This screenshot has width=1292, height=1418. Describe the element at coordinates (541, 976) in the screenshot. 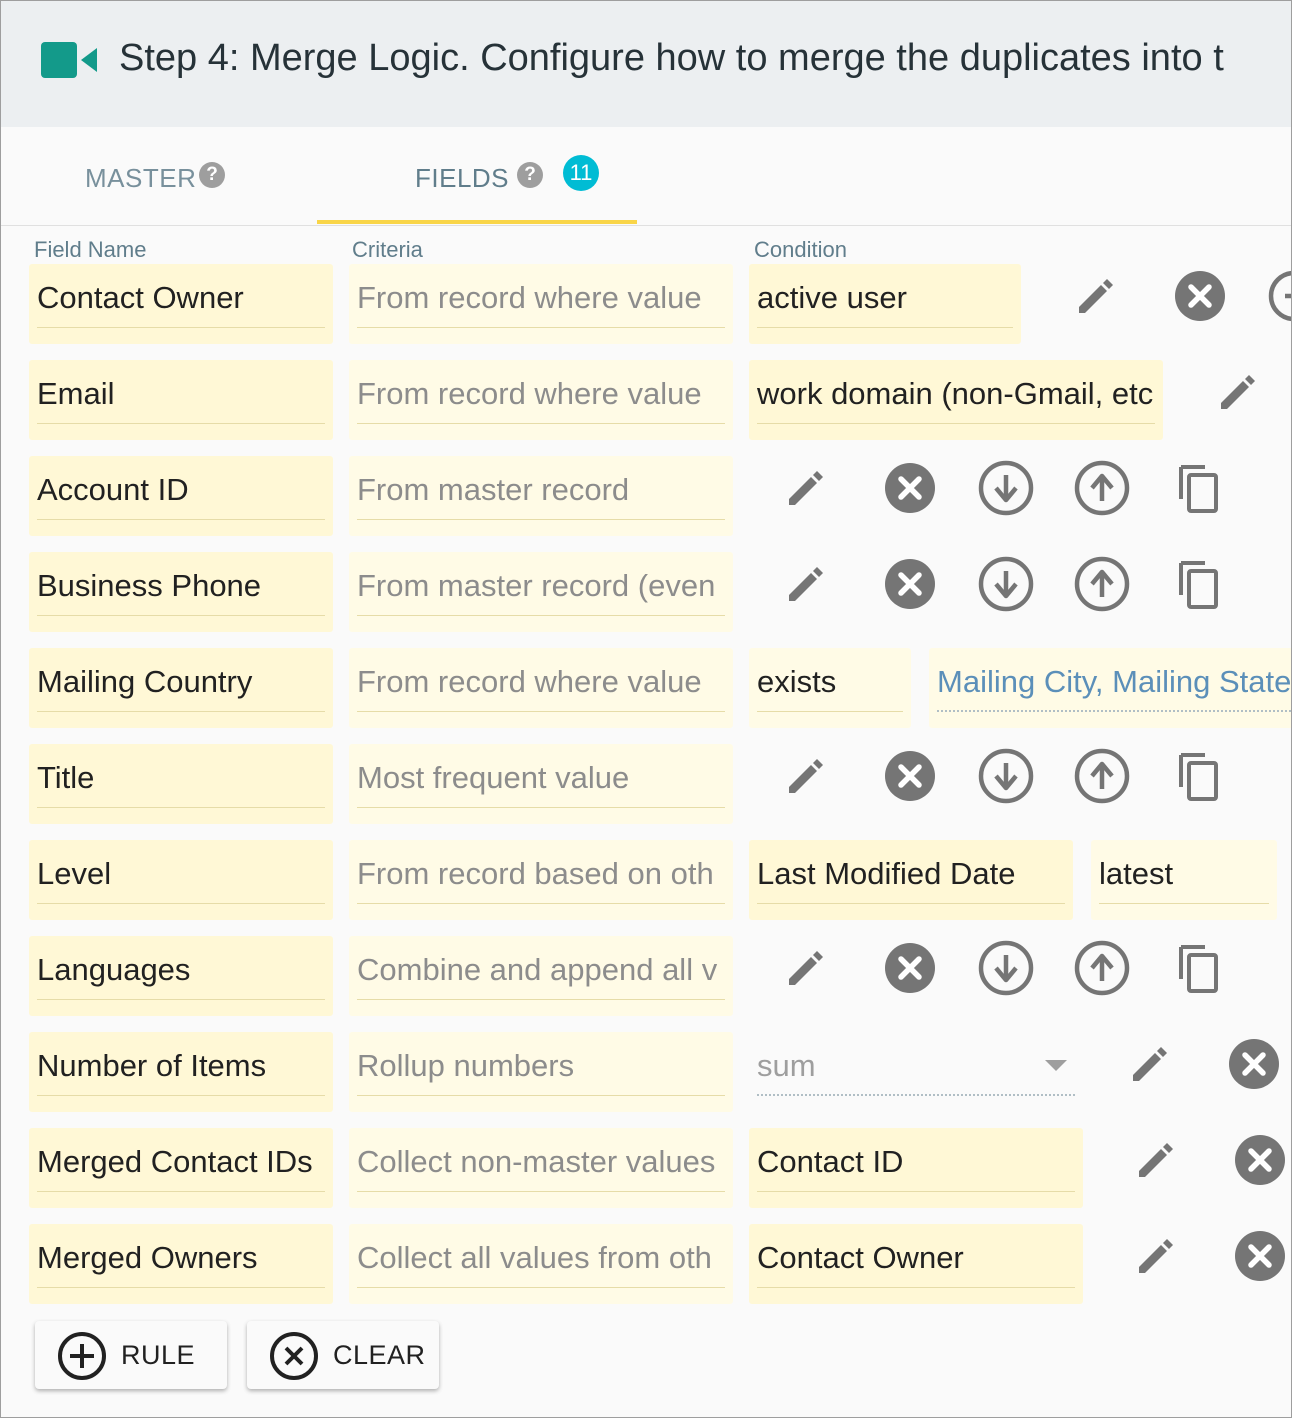

I see `criteria-select: Combine and append all v` at that location.